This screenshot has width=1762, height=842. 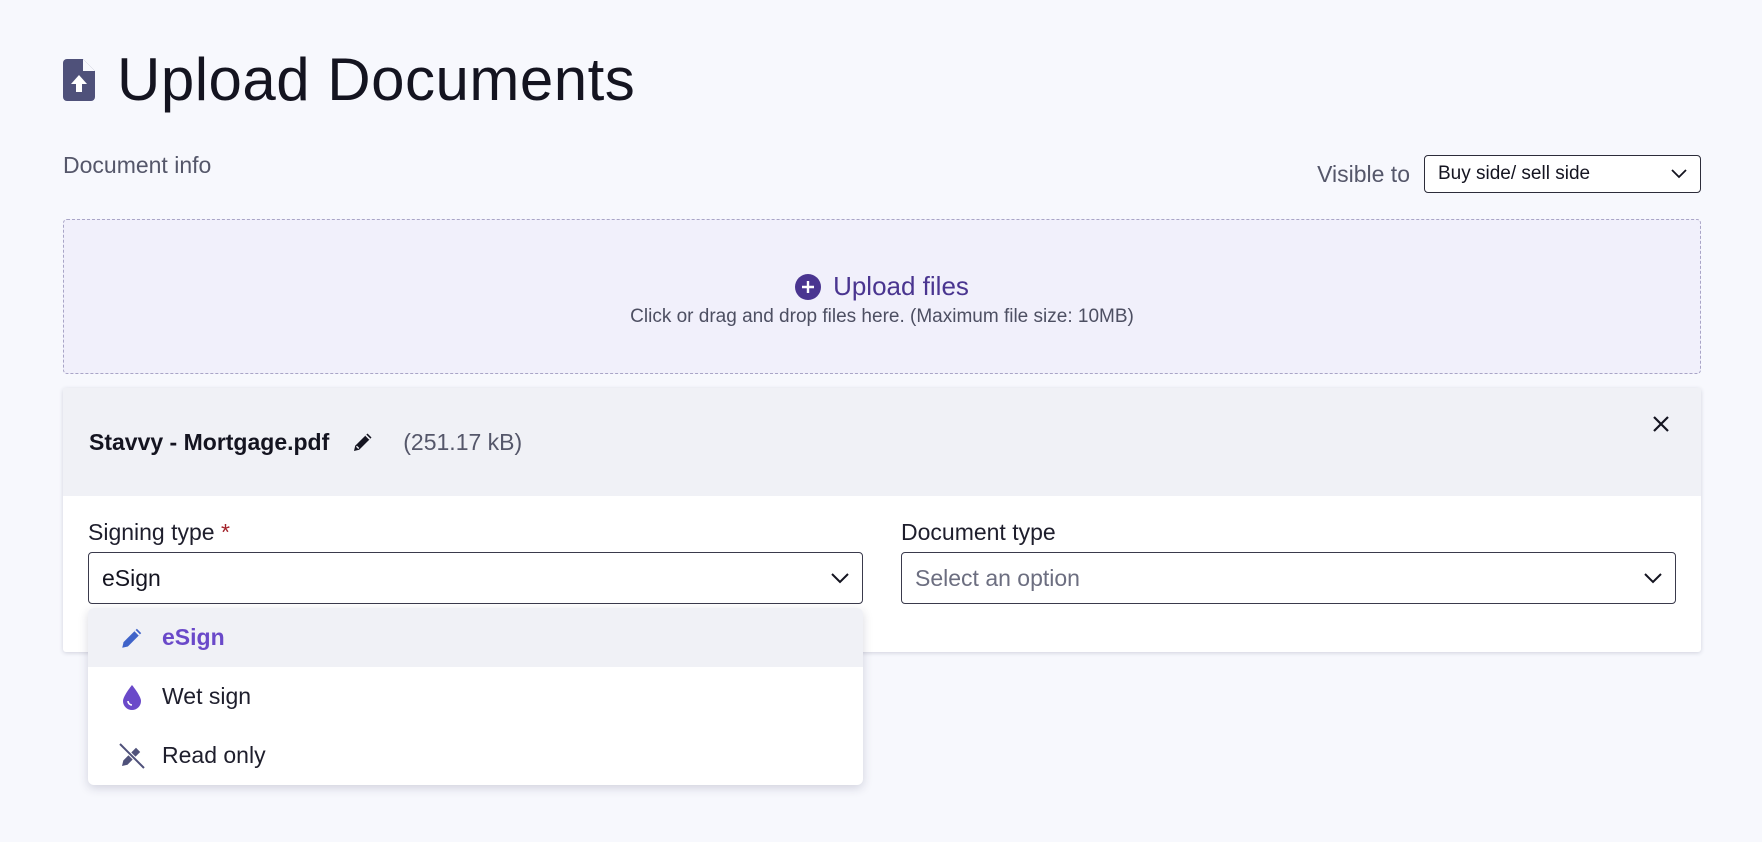 What do you see at coordinates (207, 696) in the screenshot?
I see `option-label: Wet sign` at bounding box center [207, 696].